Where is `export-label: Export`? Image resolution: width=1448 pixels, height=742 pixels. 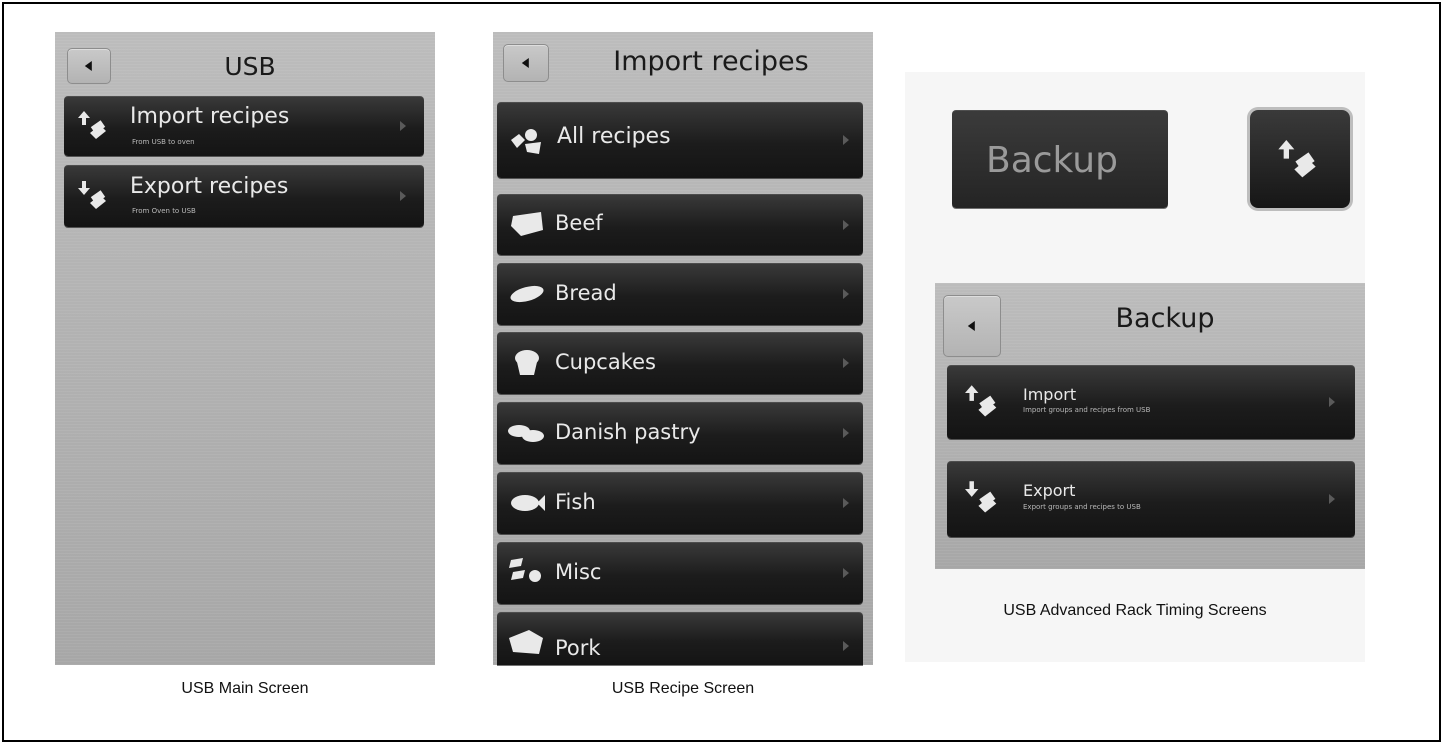 export-label: Export is located at coordinates (1049, 490).